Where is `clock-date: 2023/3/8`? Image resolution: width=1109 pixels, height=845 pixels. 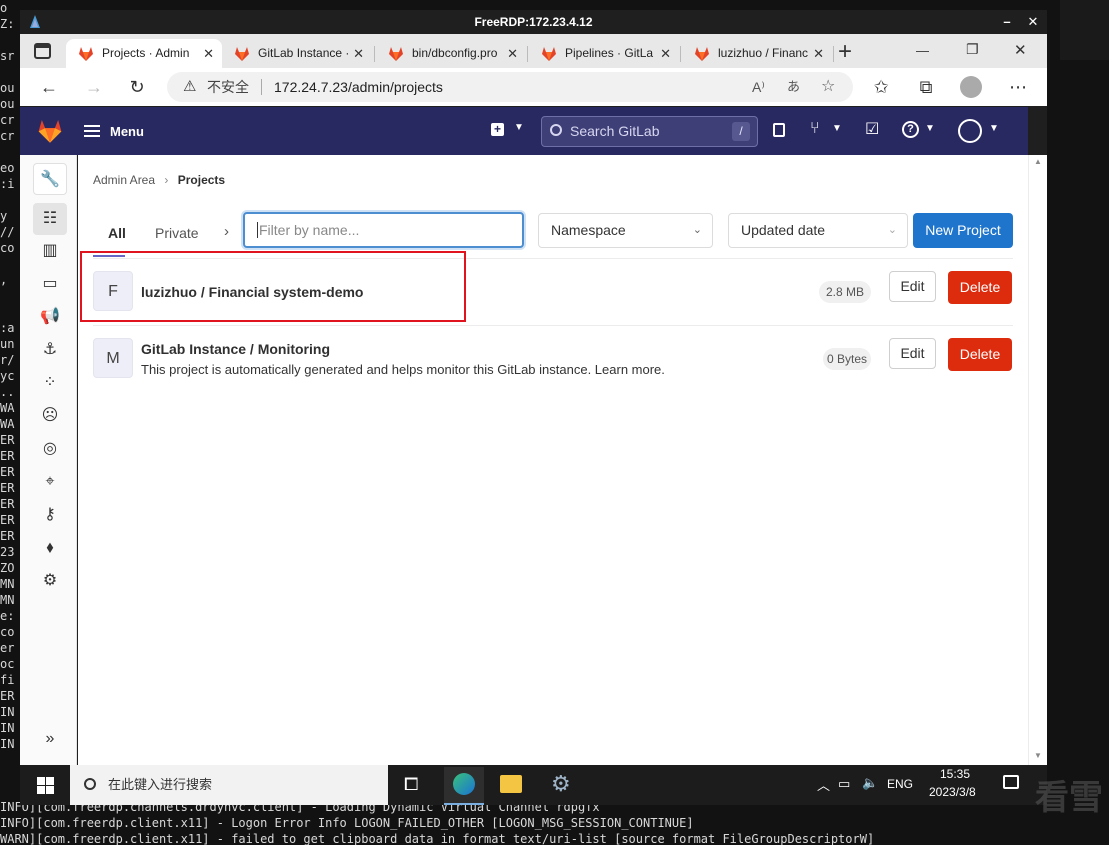
clock-date: 2023/3/8 is located at coordinates (952, 792).